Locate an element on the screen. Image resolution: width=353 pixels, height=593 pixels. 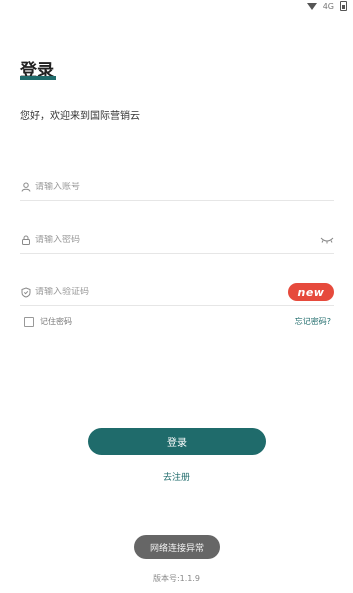
user-icon is located at coordinates (26, 187).